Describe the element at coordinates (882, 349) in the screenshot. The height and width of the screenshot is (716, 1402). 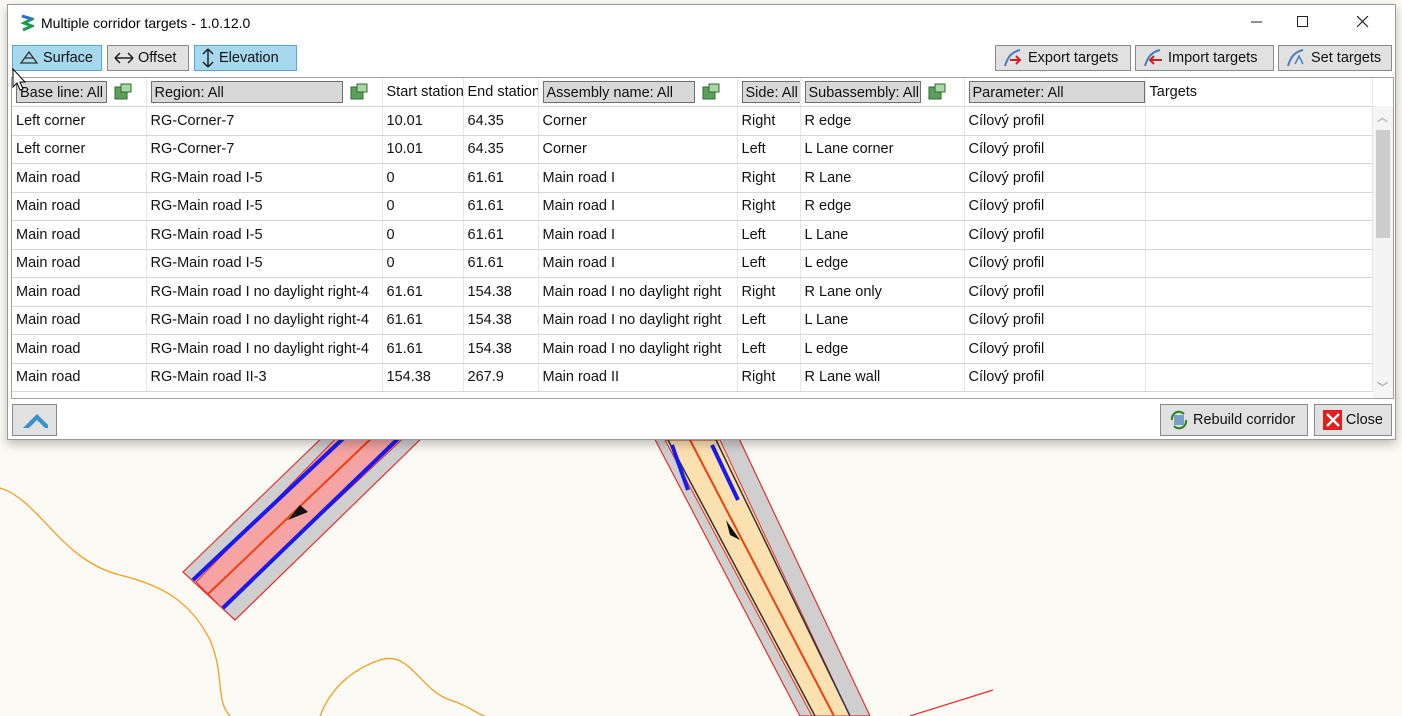
I see `cell-subassembly: L edge` at that location.